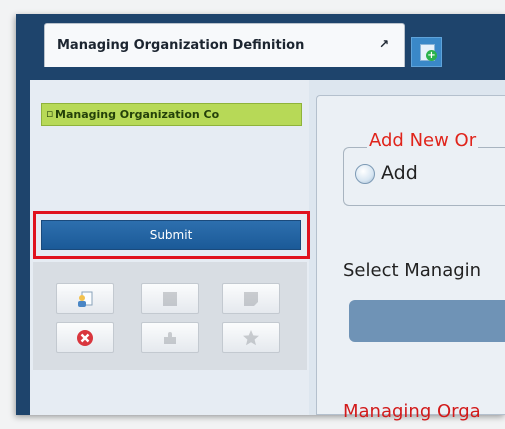 The width and height of the screenshot is (505, 429). What do you see at coordinates (431, 55) in the screenshot?
I see `plus-icon: +` at bounding box center [431, 55].